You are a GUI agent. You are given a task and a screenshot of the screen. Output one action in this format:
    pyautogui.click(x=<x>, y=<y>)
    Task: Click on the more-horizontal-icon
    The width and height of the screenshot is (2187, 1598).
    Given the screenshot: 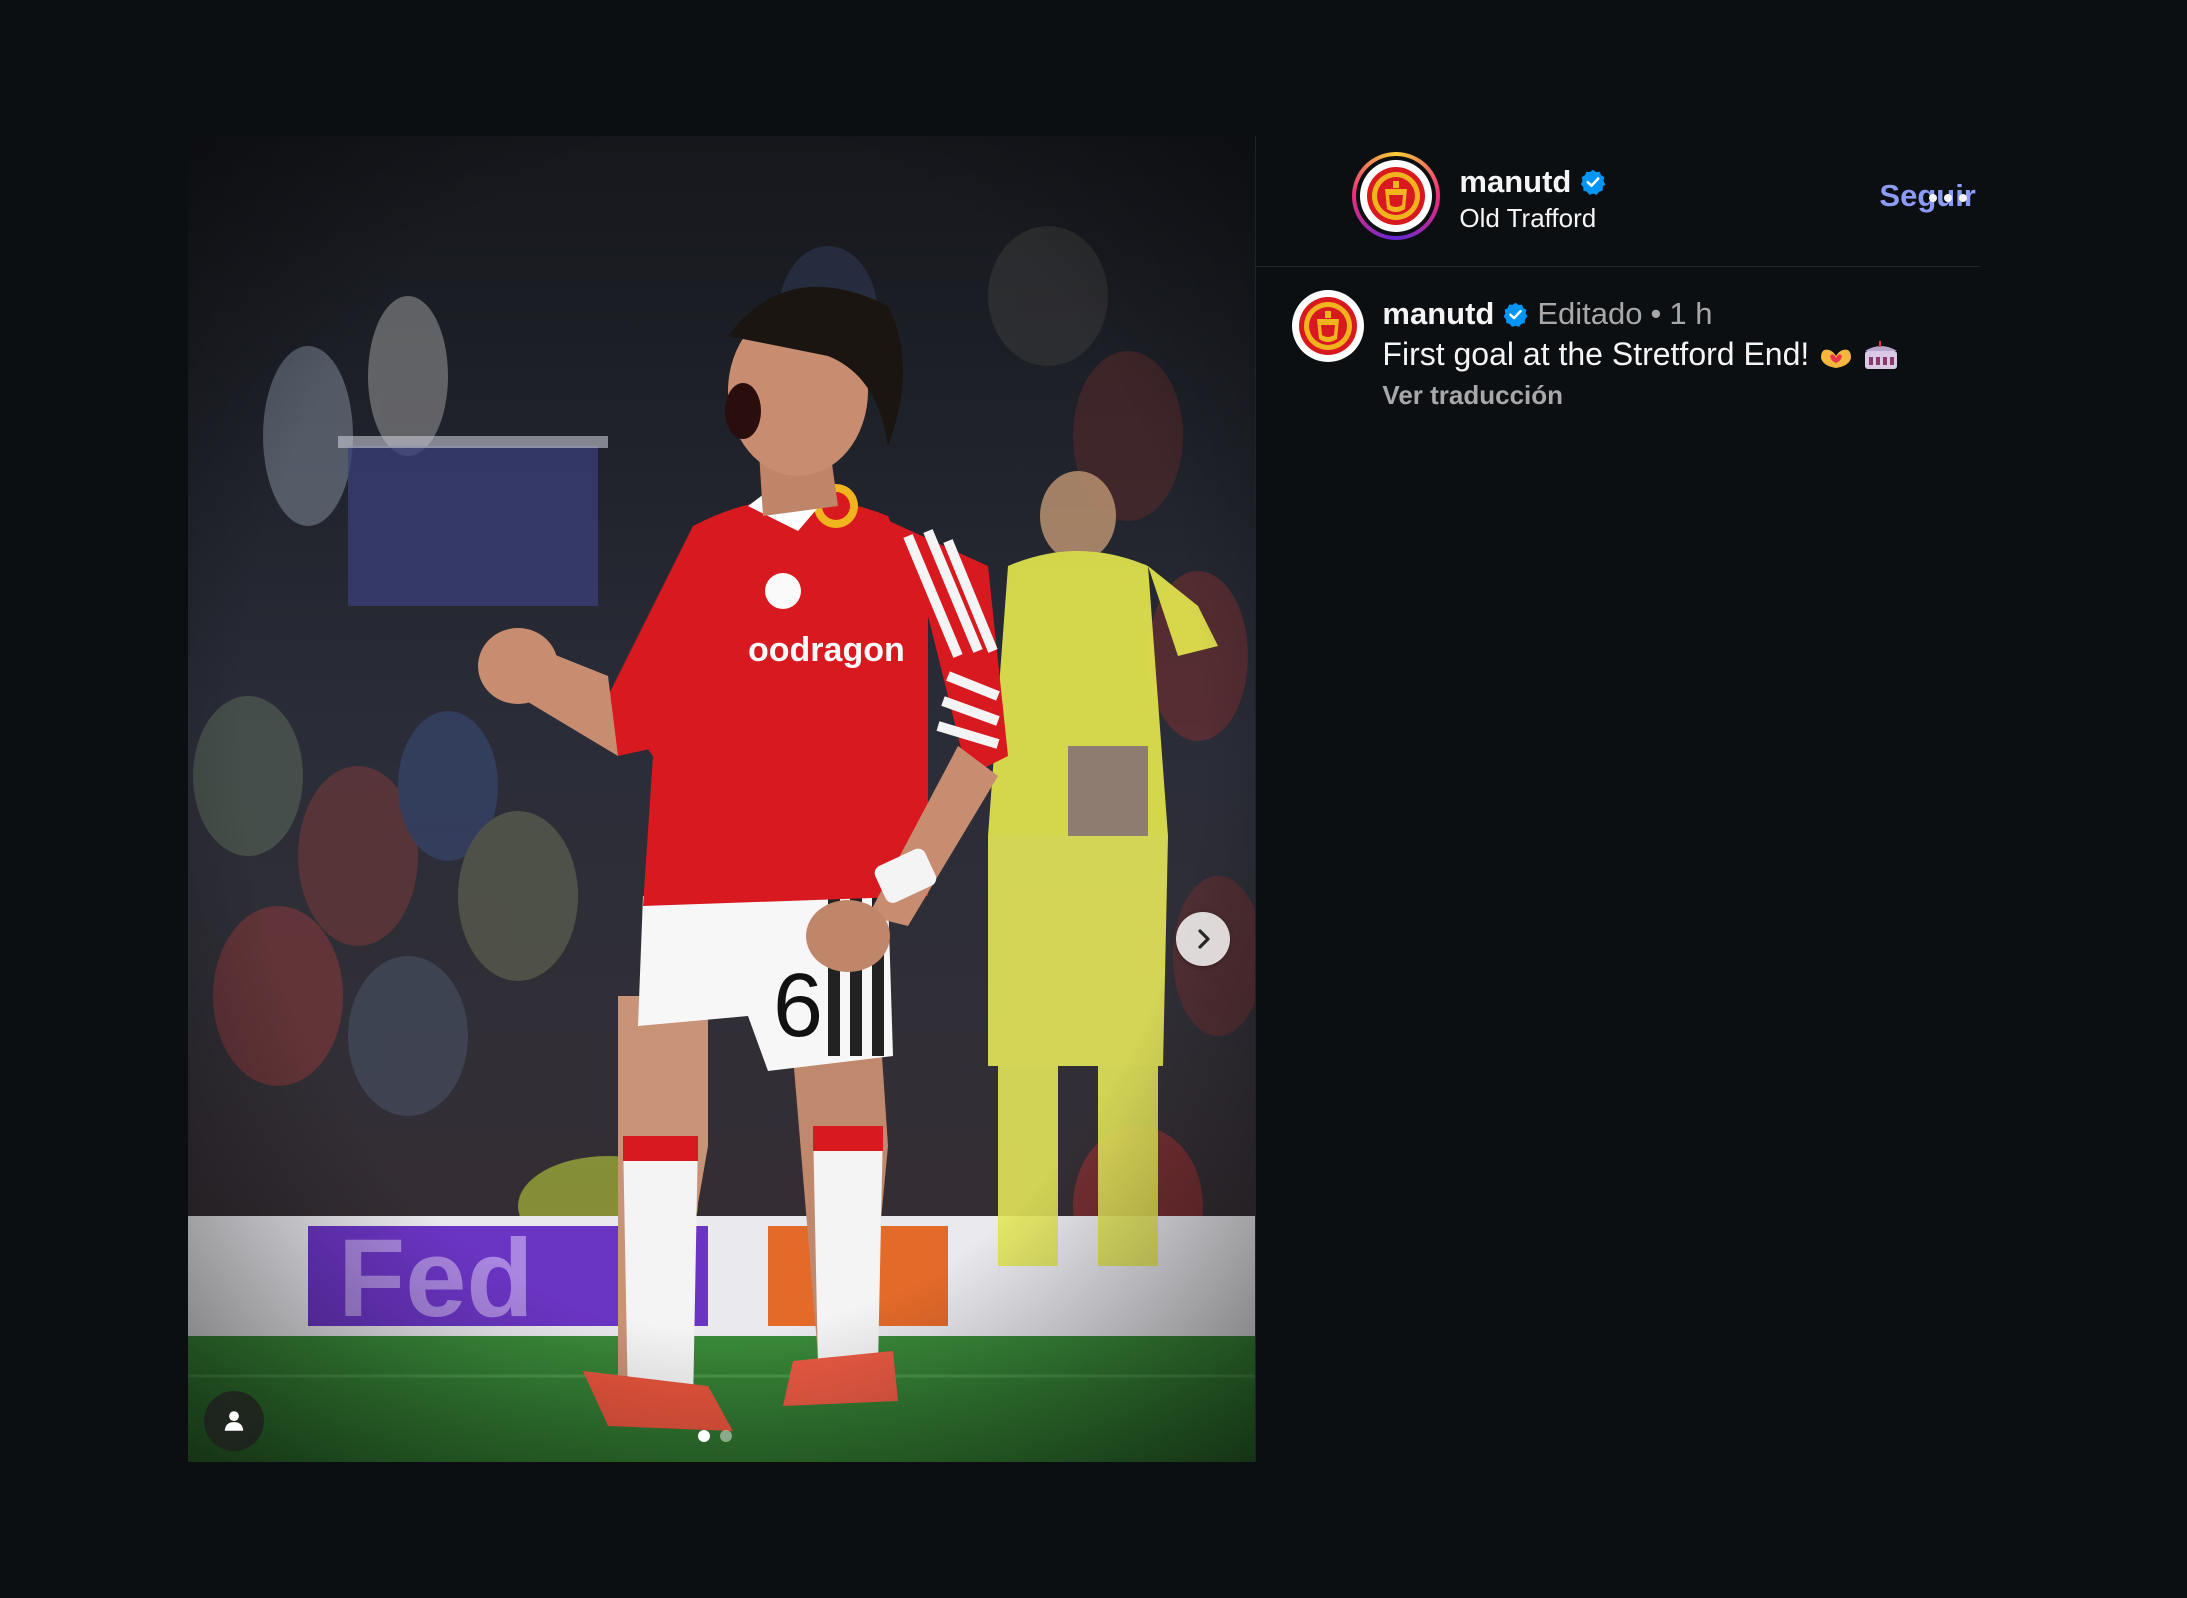 What is the action you would take?
    pyautogui.click(x=1948, y=198)
    